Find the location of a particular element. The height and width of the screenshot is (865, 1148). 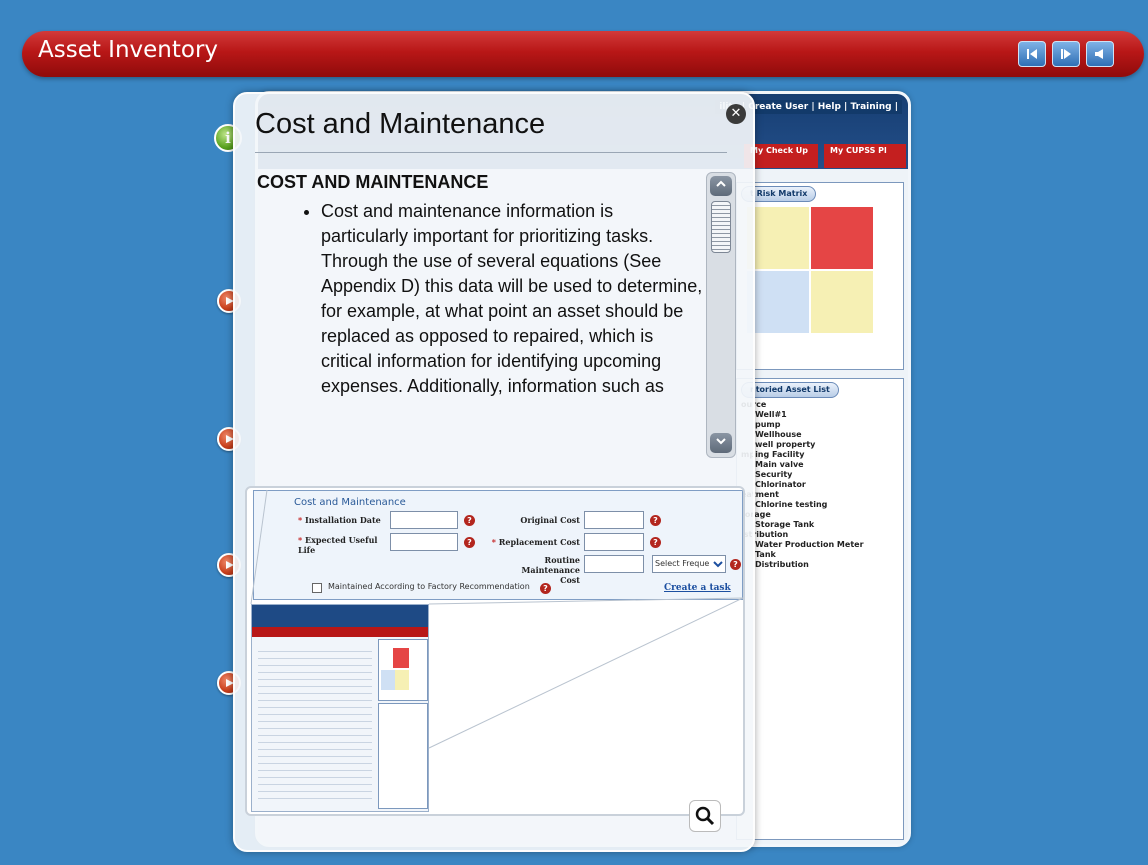

inventory-tree-item: Distribution is located at coordinates (802, 565).